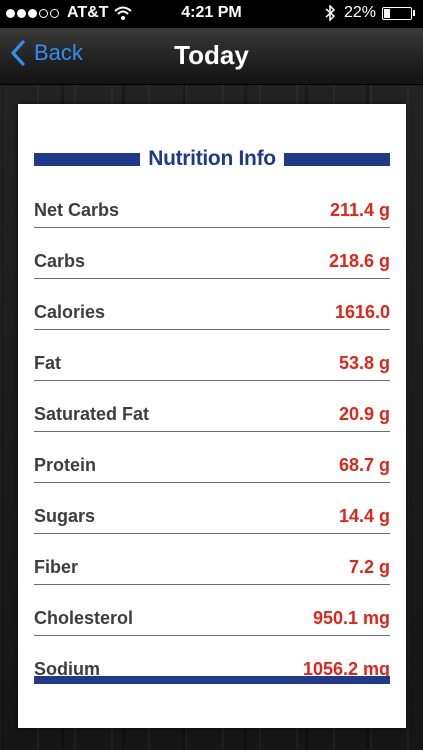 The image size is (423, 750). What do you see at coordinates (60, 261) in the screenshot?
I see `nutrient-label: Carbs` at bounding box center [60, 261].